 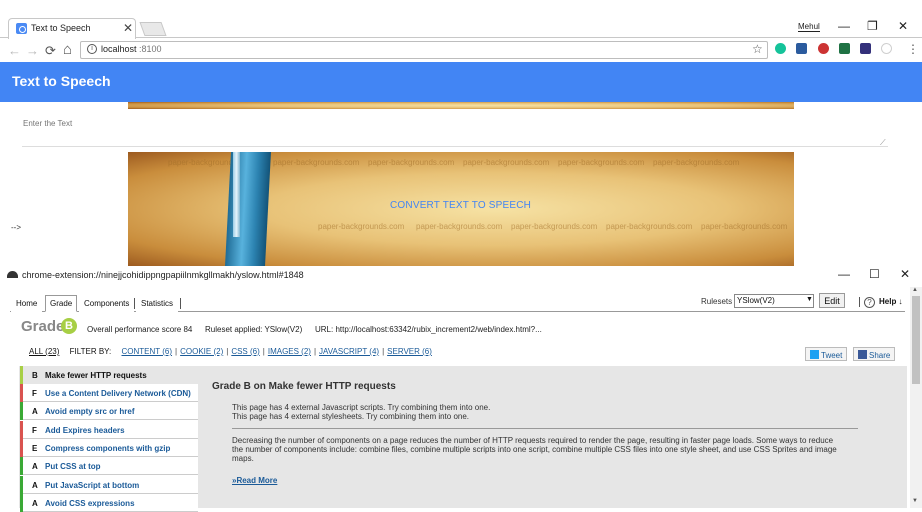 What do you see at coordinates (35, 448) in the screenshot?
I see `rule-grade: E` at bounding box center [35, 448].